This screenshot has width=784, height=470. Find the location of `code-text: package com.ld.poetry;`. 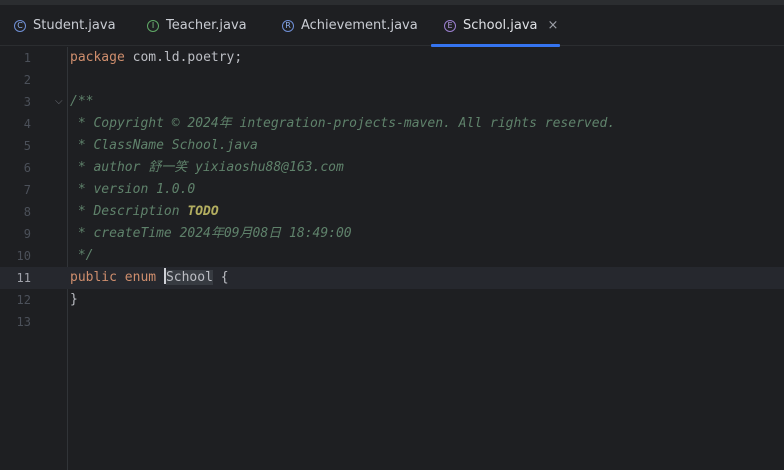

code-text: package com.ld.poetry; is located at coordinates (156, 58).